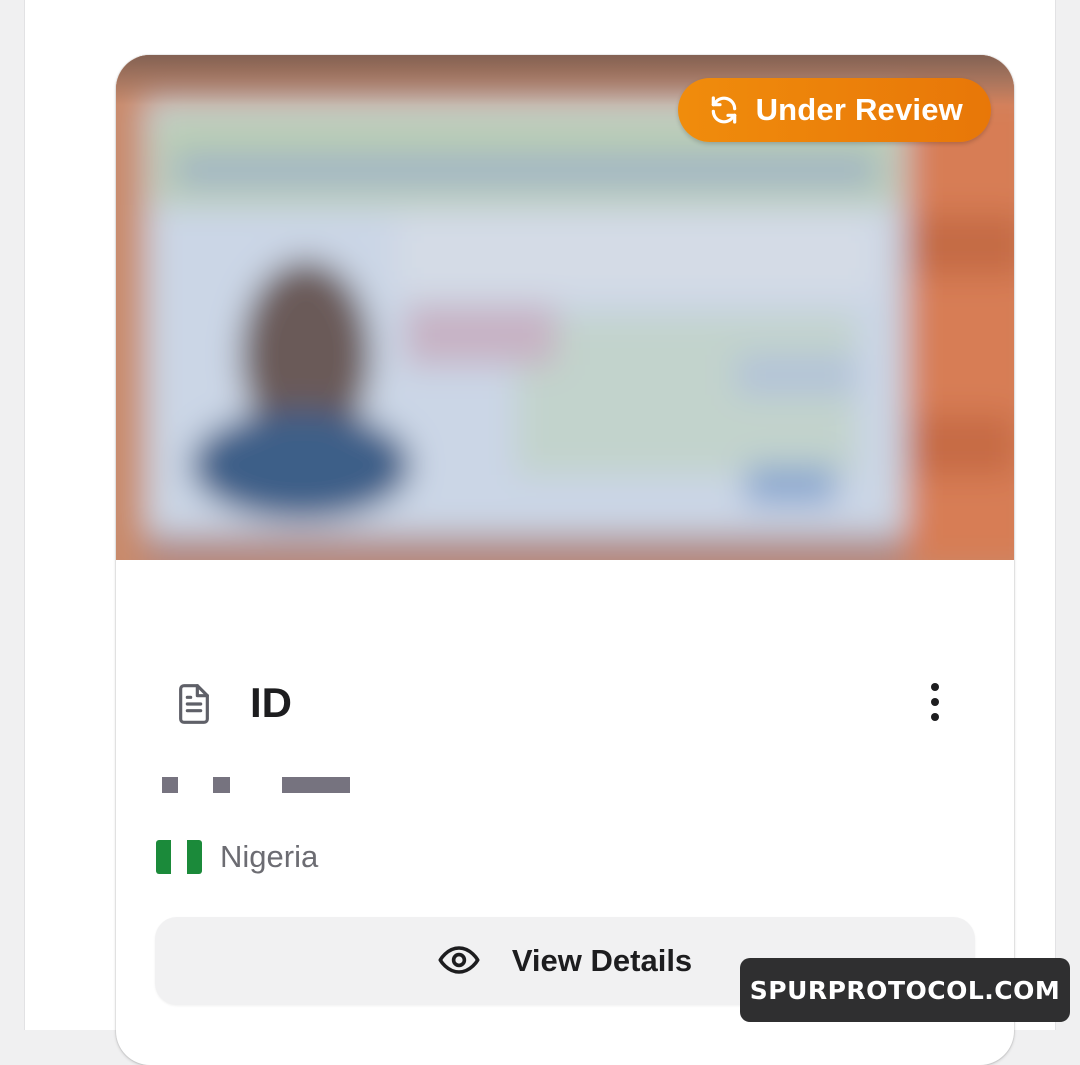 The width and height of the screenshot is (1080, 1065). I want to click on nigeria-flag-icon, so click(179, 857).